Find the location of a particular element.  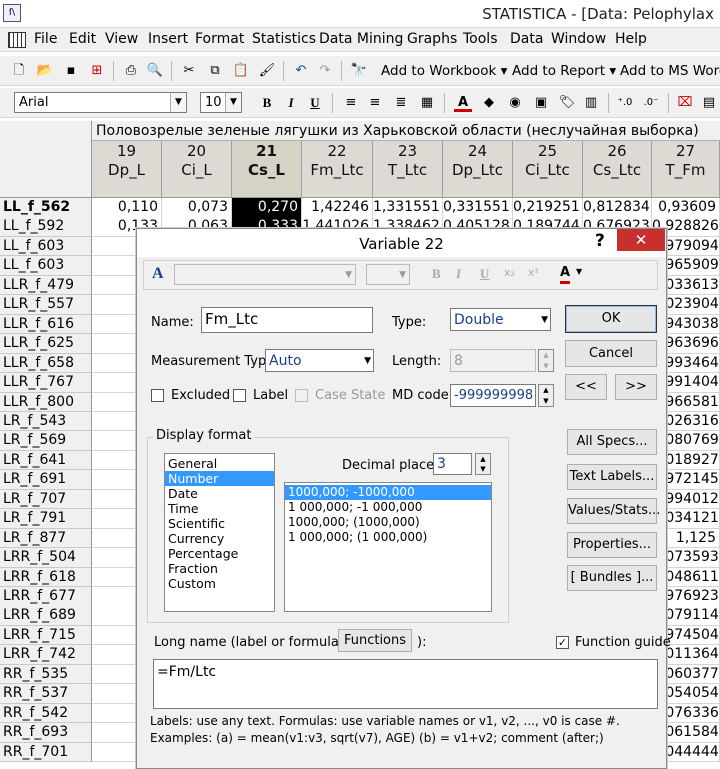

row-header: LLR_f_658 is located at coordinates (46, 363).